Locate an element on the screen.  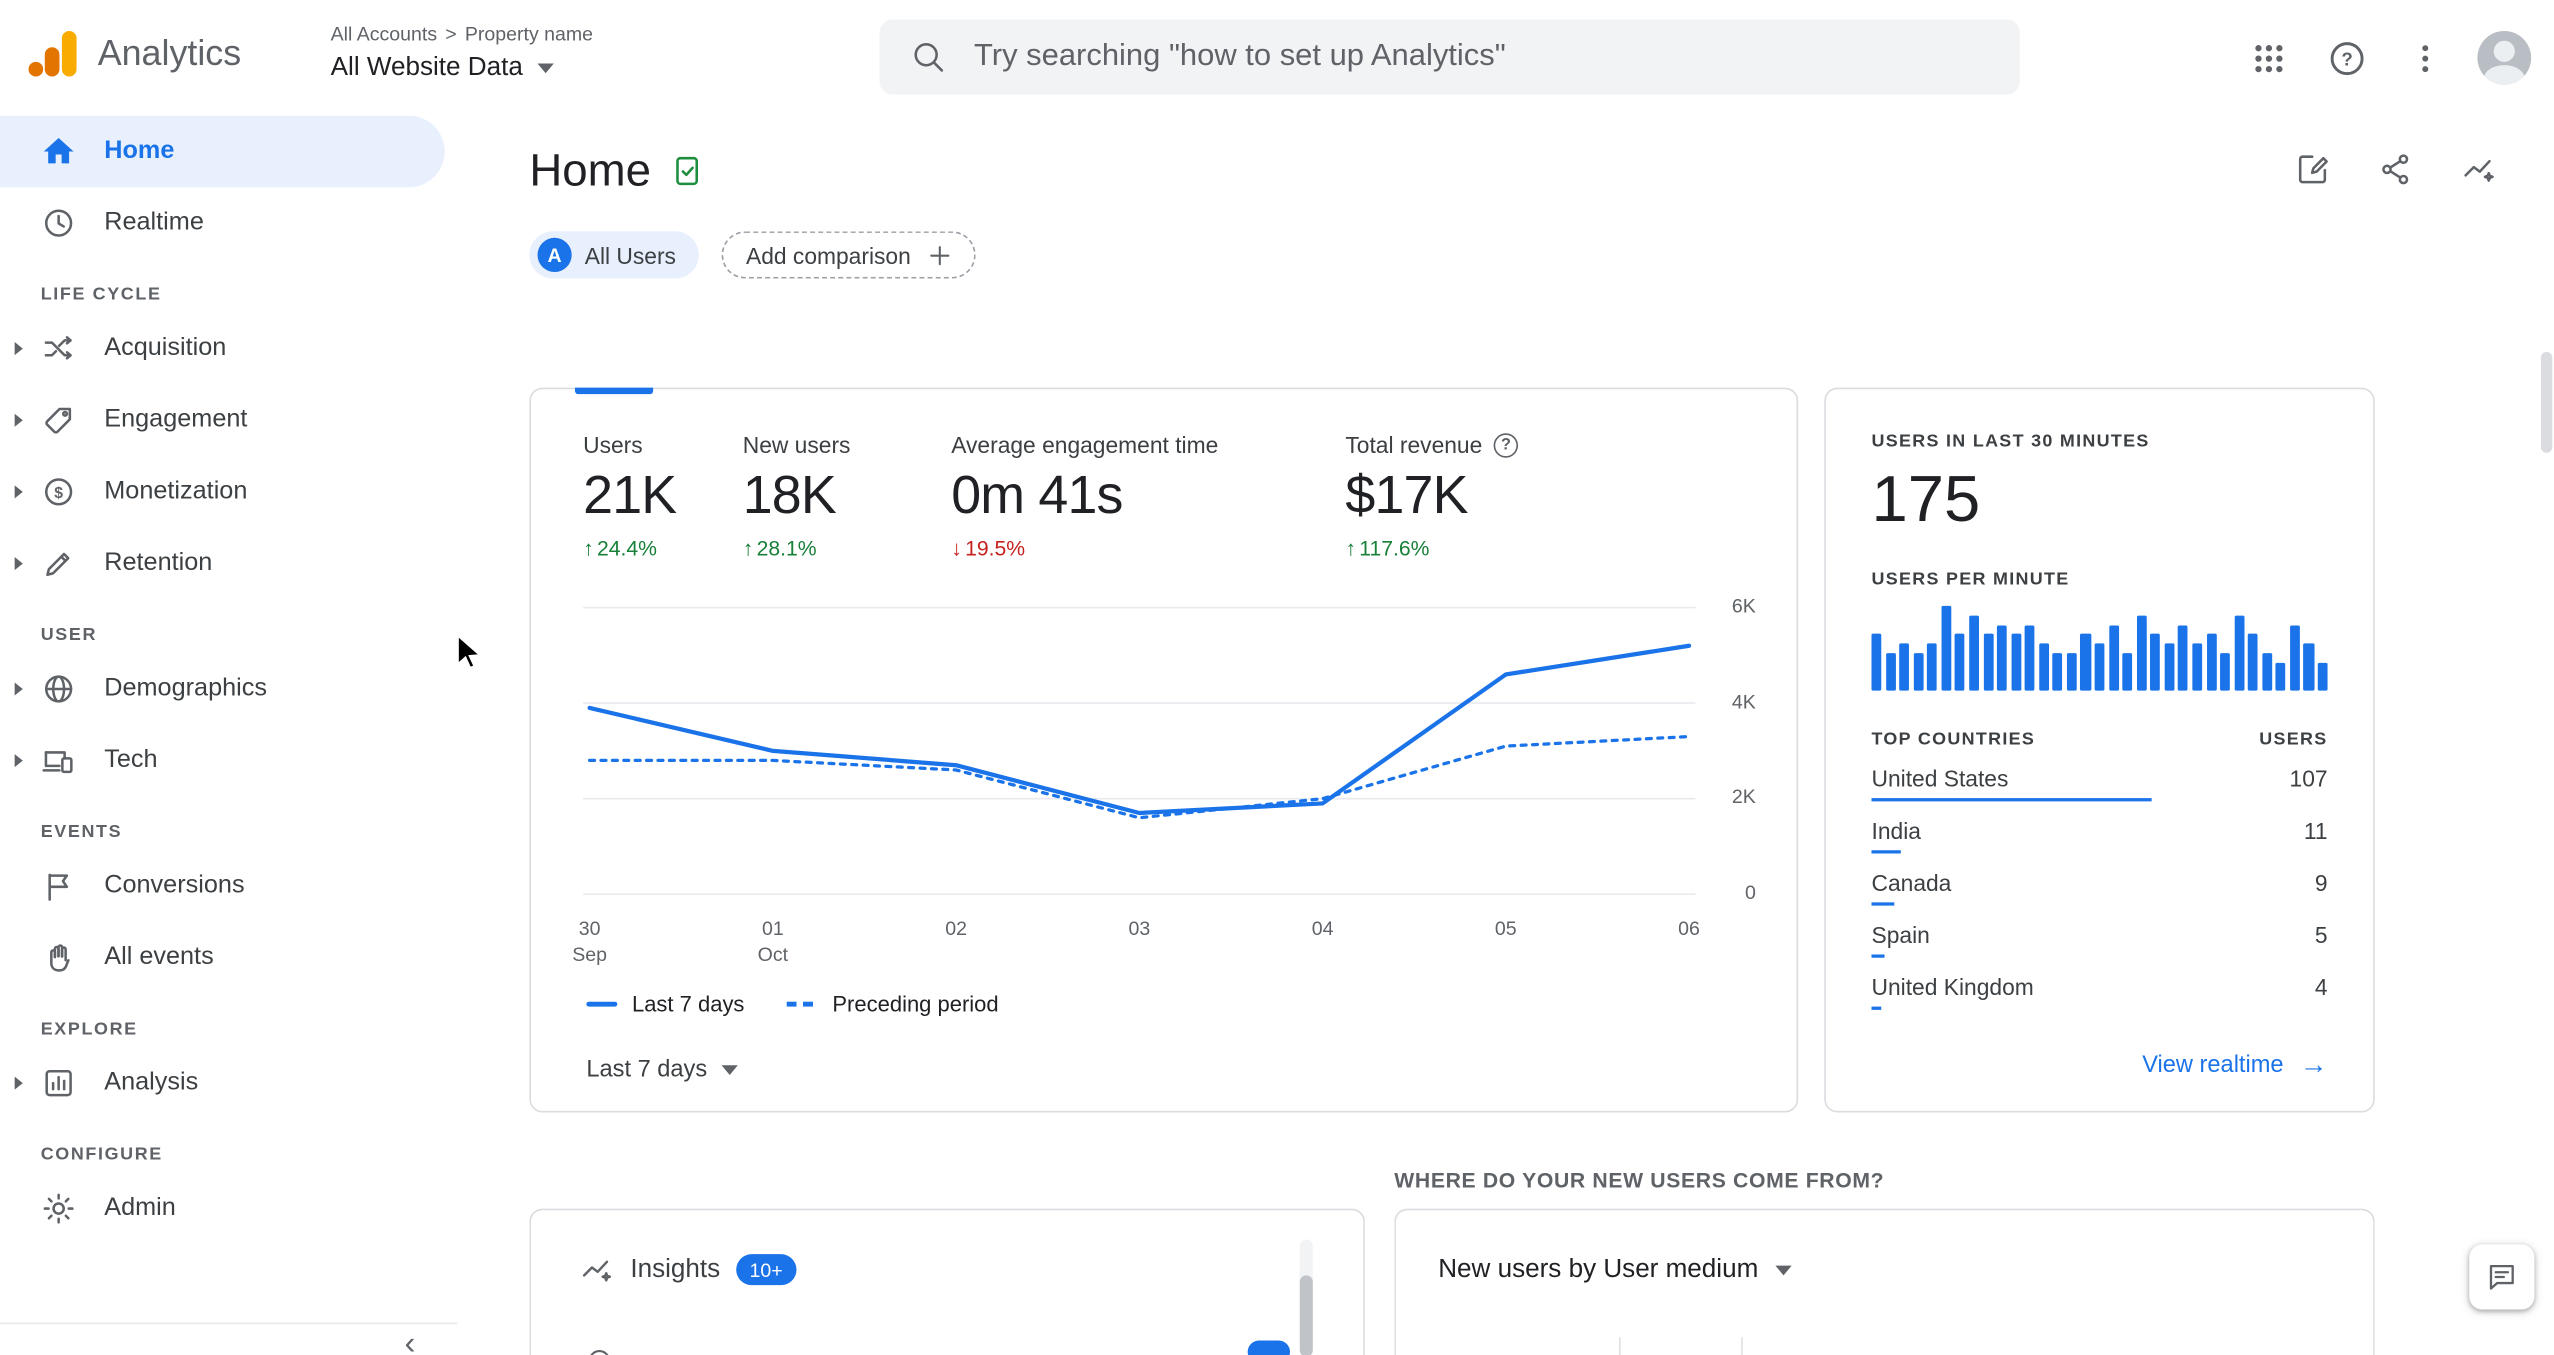
devices-icon is located at coordinates (57, 762).